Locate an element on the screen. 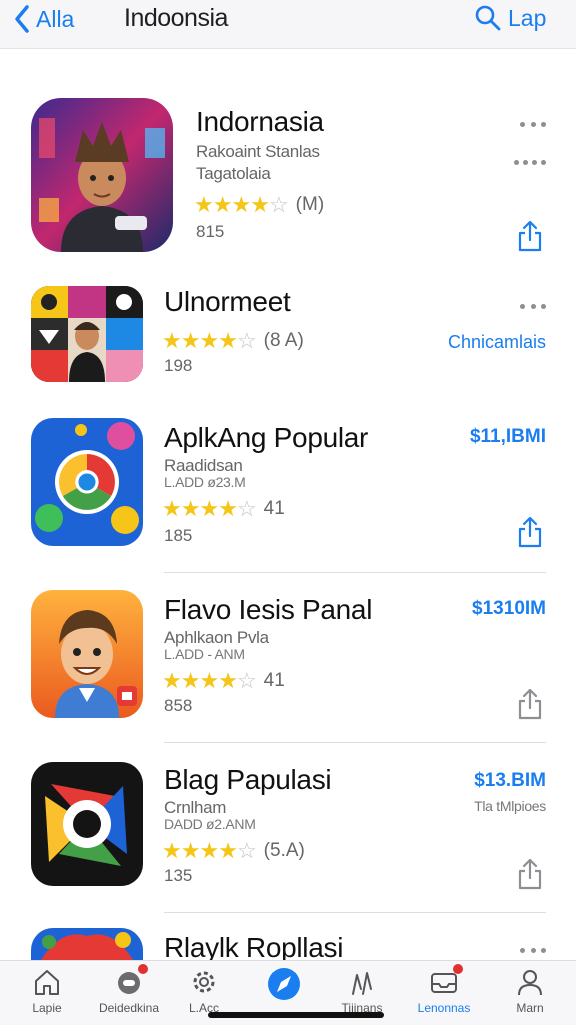 This screenshot has height=1025, width=576. tab-home: Lapie is located at coordinates (47, 991).